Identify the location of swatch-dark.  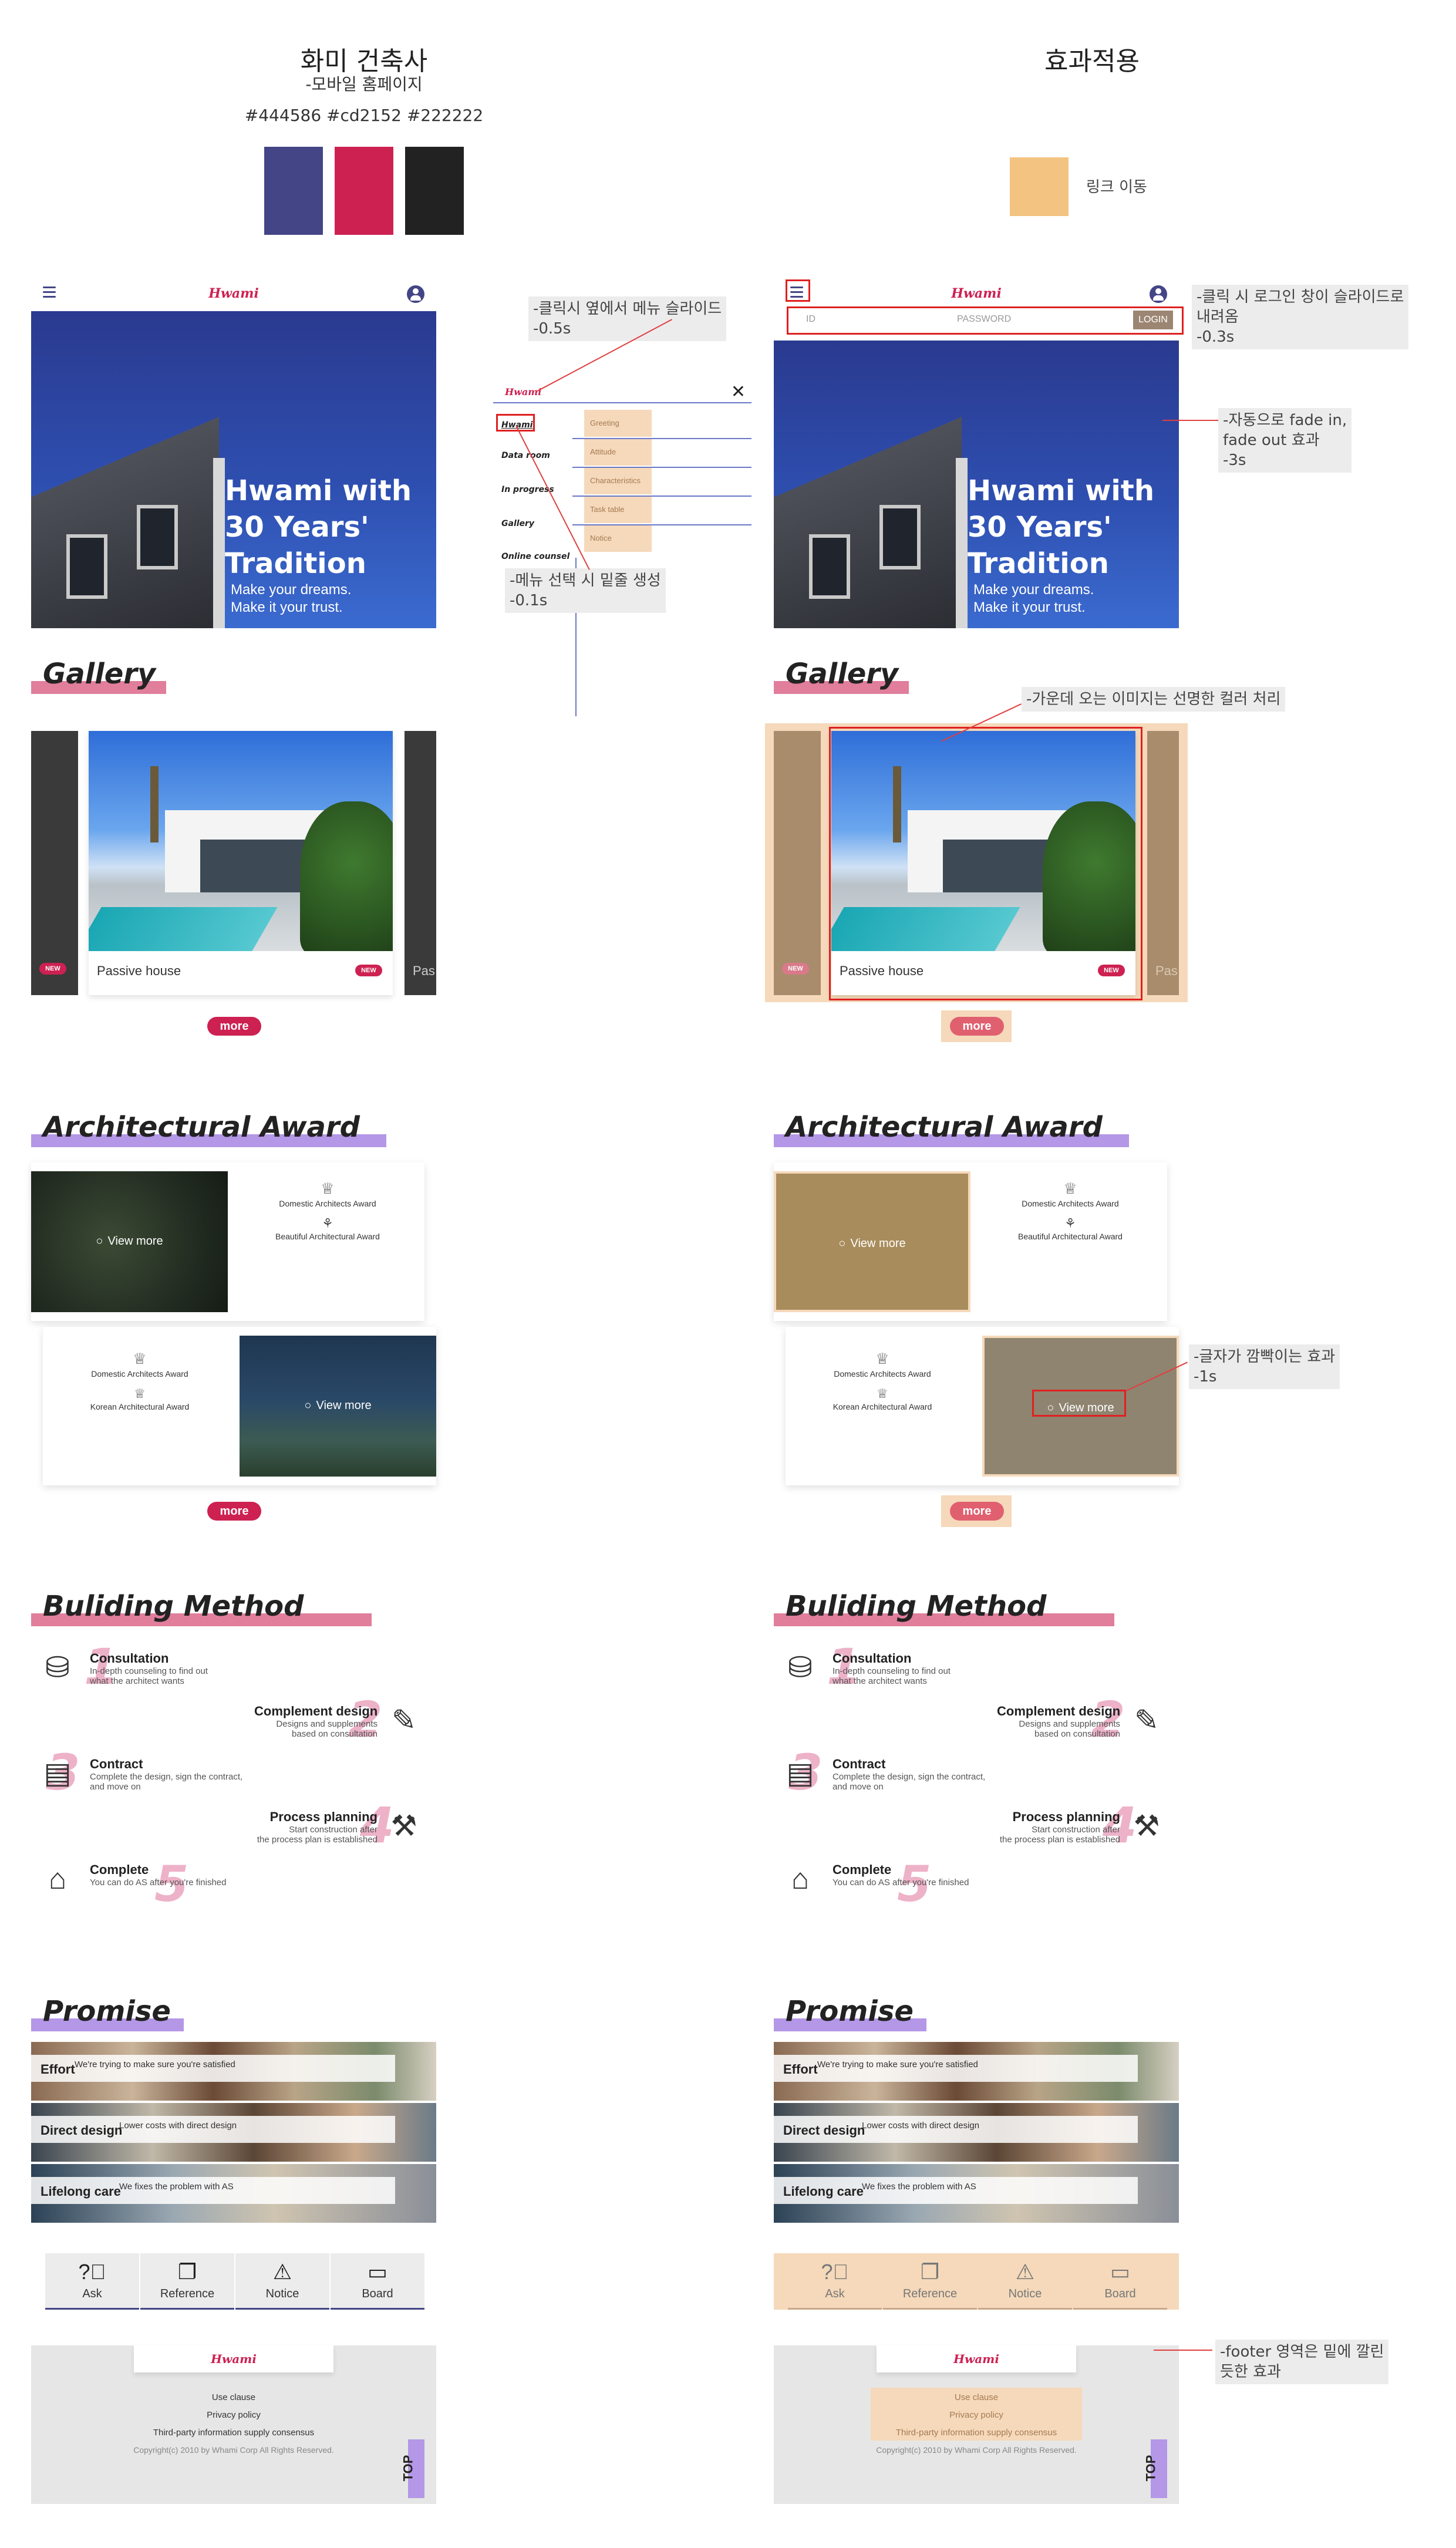
(434, 191).